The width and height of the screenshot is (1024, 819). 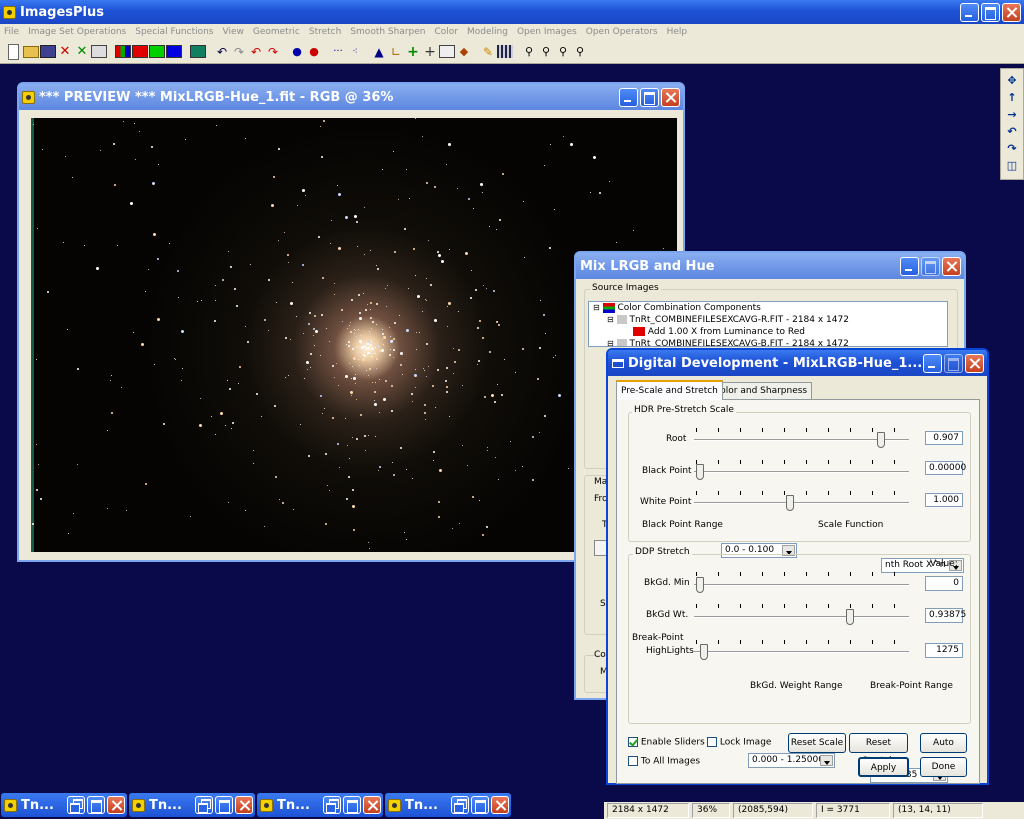 What do you see at coordinates (174, 32) in the screenshot?
I see `menu-special-functions: Special Functions` at bounding box center [174, 32].